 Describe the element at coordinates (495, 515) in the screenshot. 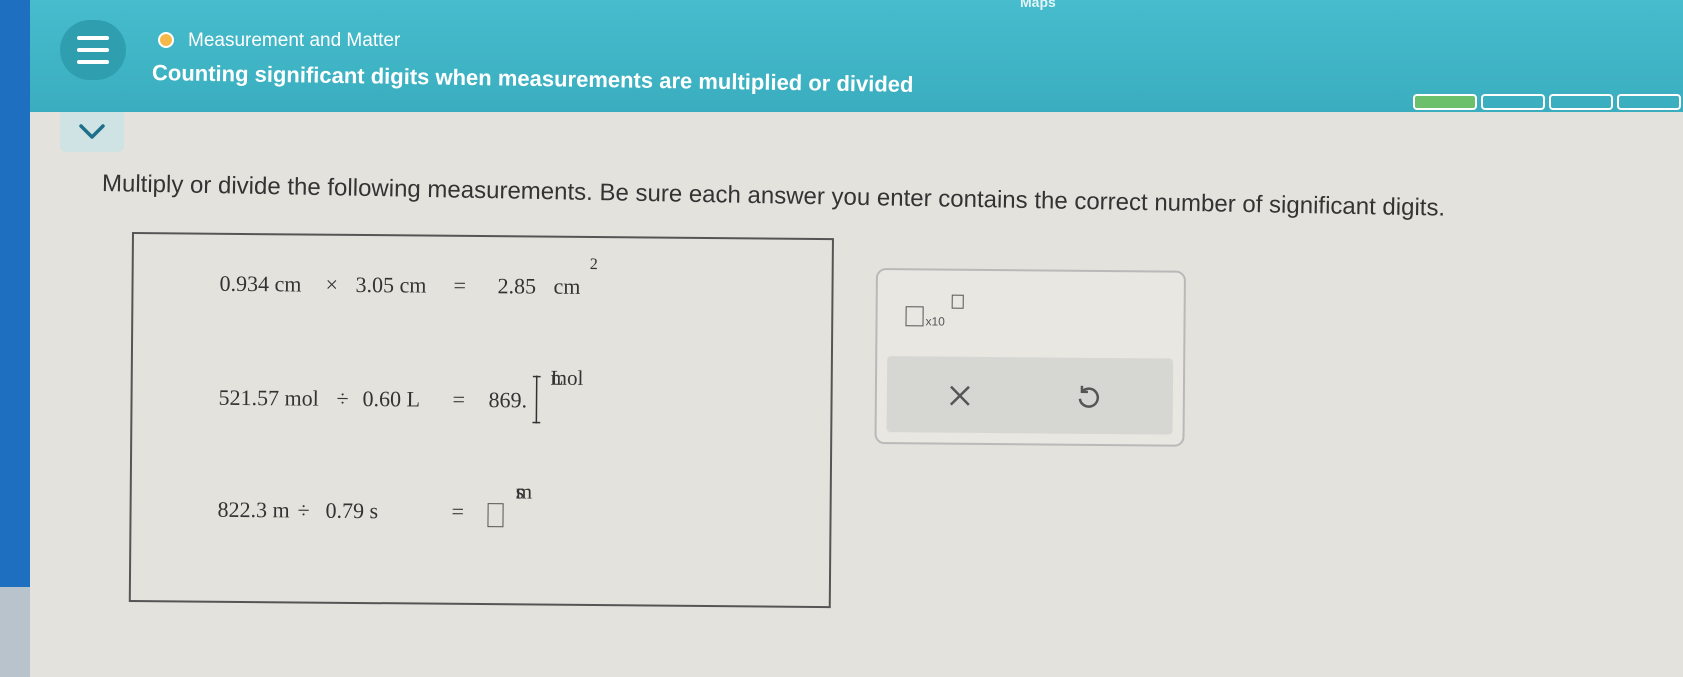

I see `answer-input` at that location.